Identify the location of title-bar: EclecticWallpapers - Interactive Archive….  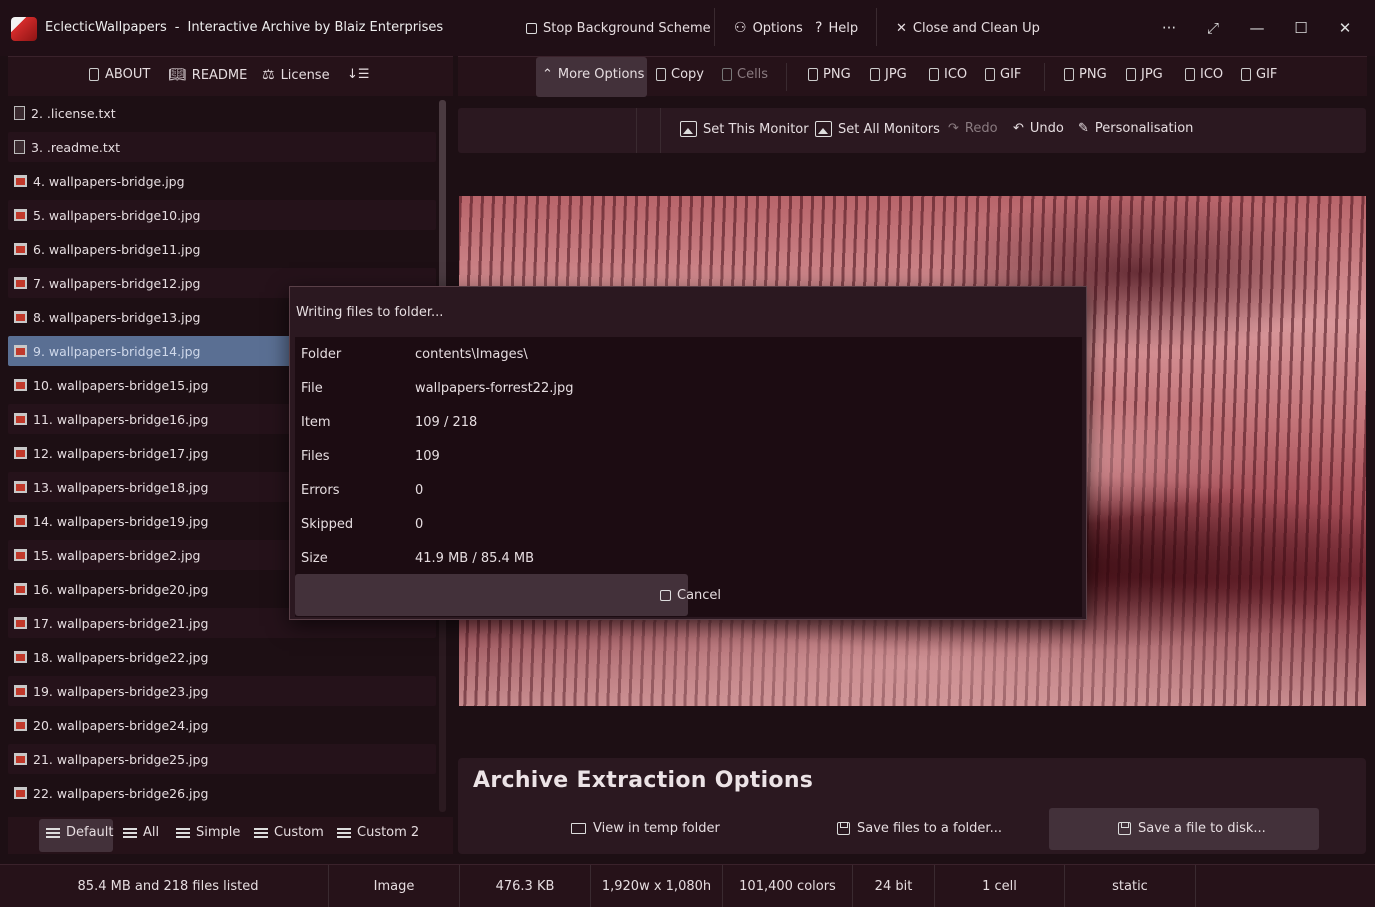
(687, 28).